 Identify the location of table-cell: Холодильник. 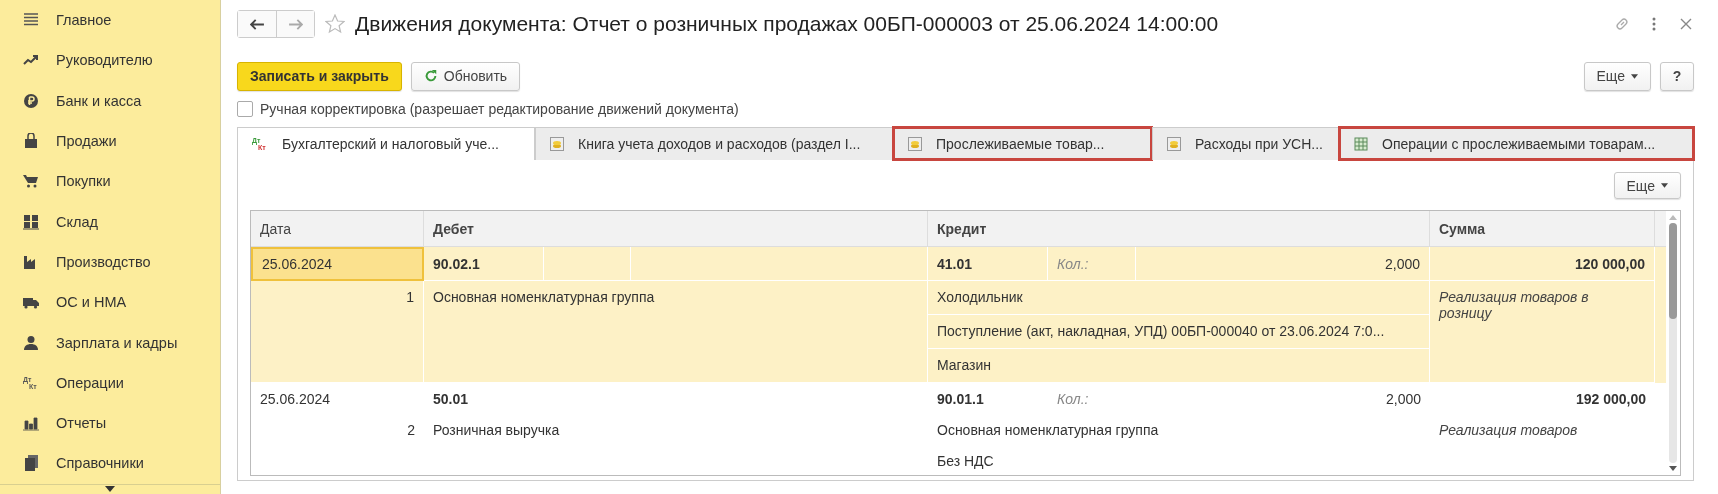
(1179, 298).